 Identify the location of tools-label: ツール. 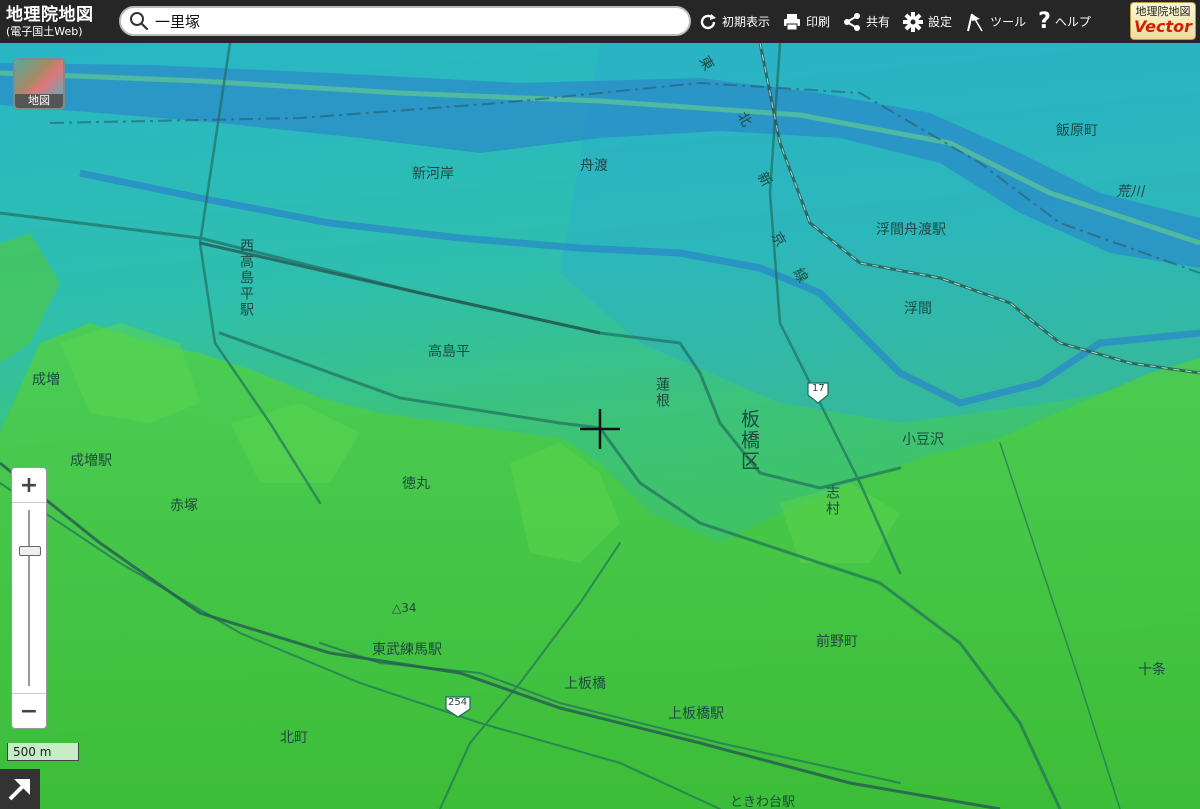
(1008, 22).